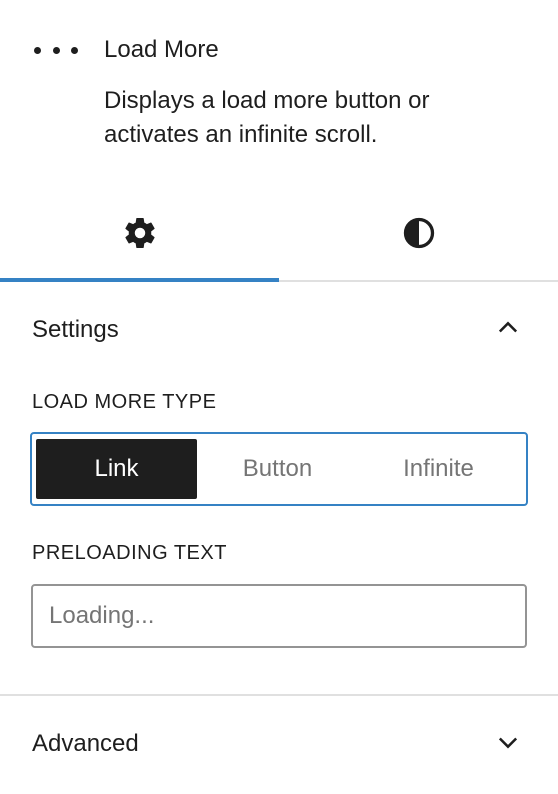 This screenshot has width=558, height=794. What do you see at coordinates (279, 744) in the screenshot?
I see `advanced-panel-toggle: Advanced` at bounding box center [279, 744].